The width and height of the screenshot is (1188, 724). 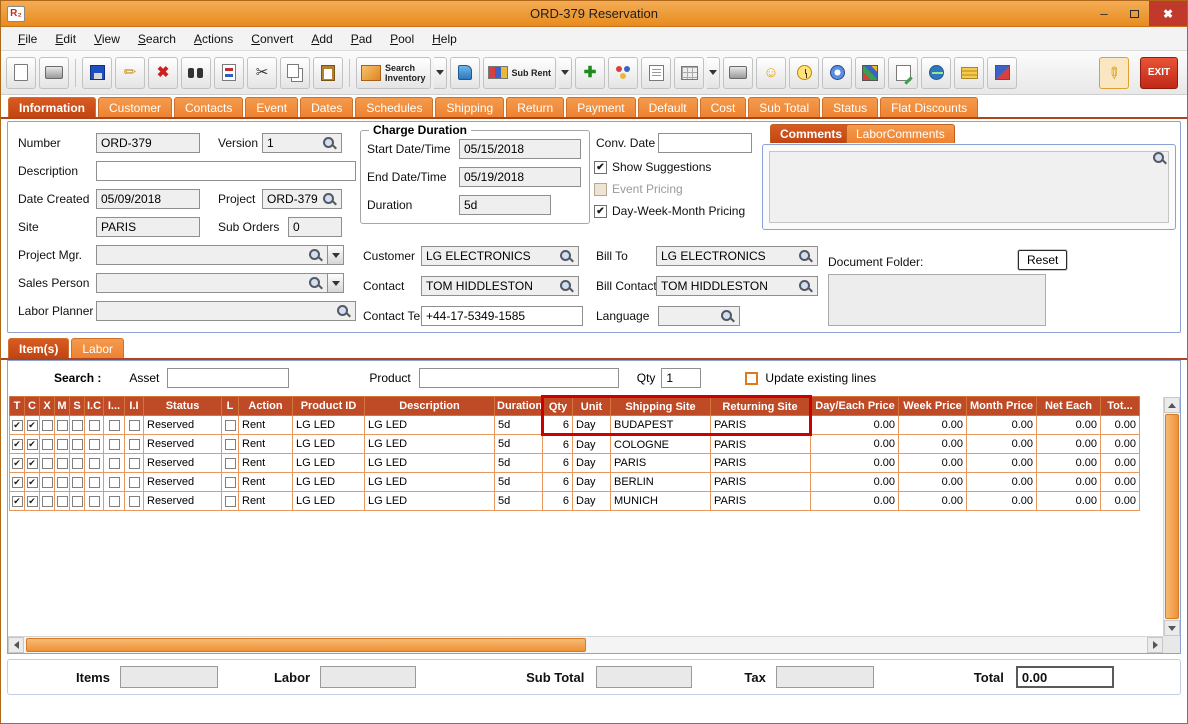 What do you see at coordinates (518, 444) in the screenshot?
I see `cell-duration: 5d` at bounding box center [518, 444].